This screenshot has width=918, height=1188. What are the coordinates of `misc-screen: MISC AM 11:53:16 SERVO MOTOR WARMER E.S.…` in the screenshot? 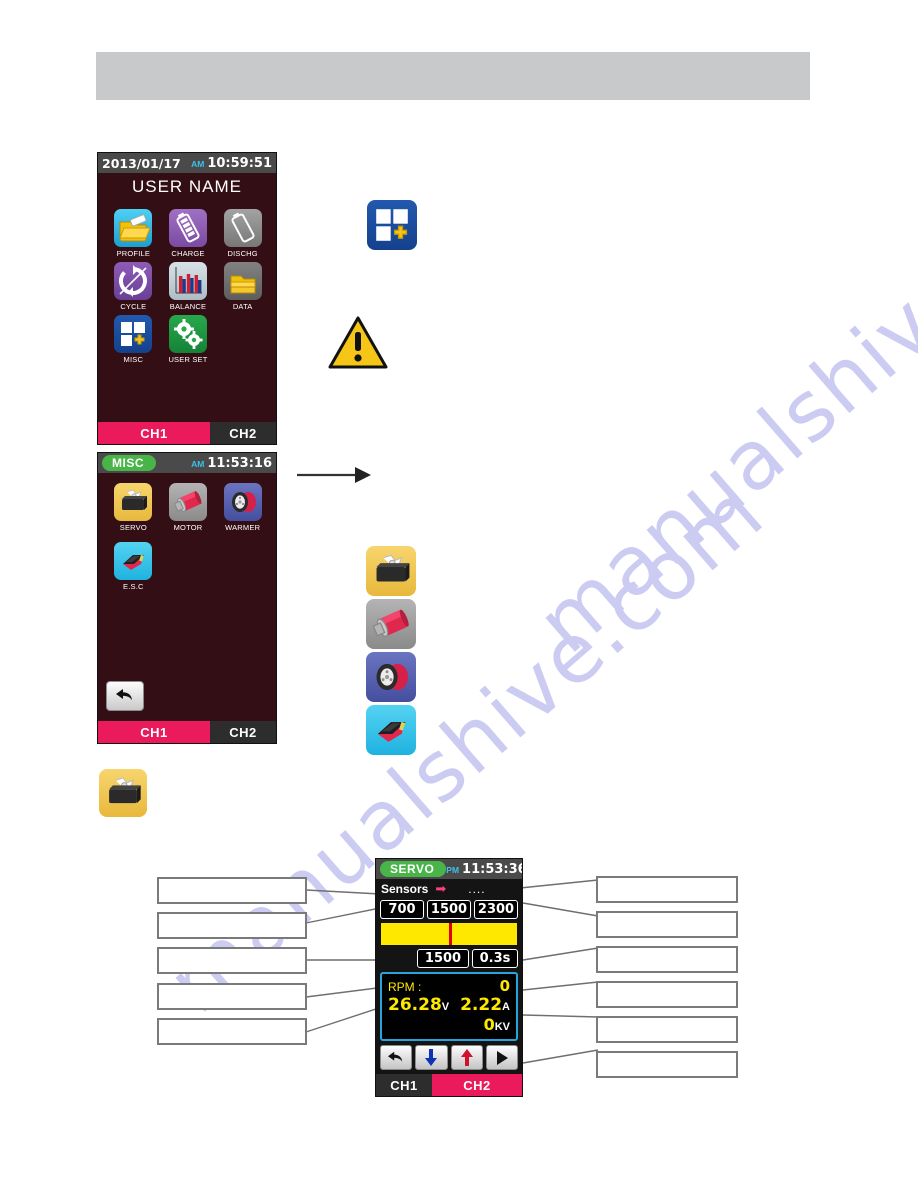 It's located at (187, 598).